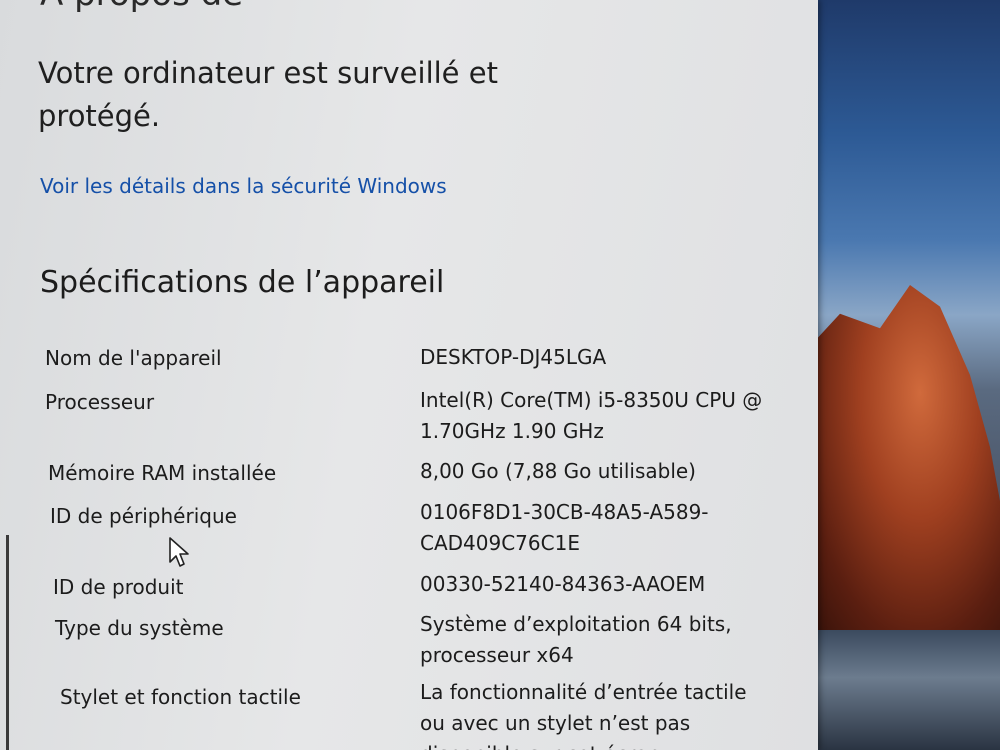  What do you see at coordinates (180, 697) in the screenshot?
I see `spec-label-pen-touch: Stylet et fonction tactile` at bounding box center [180, 697].